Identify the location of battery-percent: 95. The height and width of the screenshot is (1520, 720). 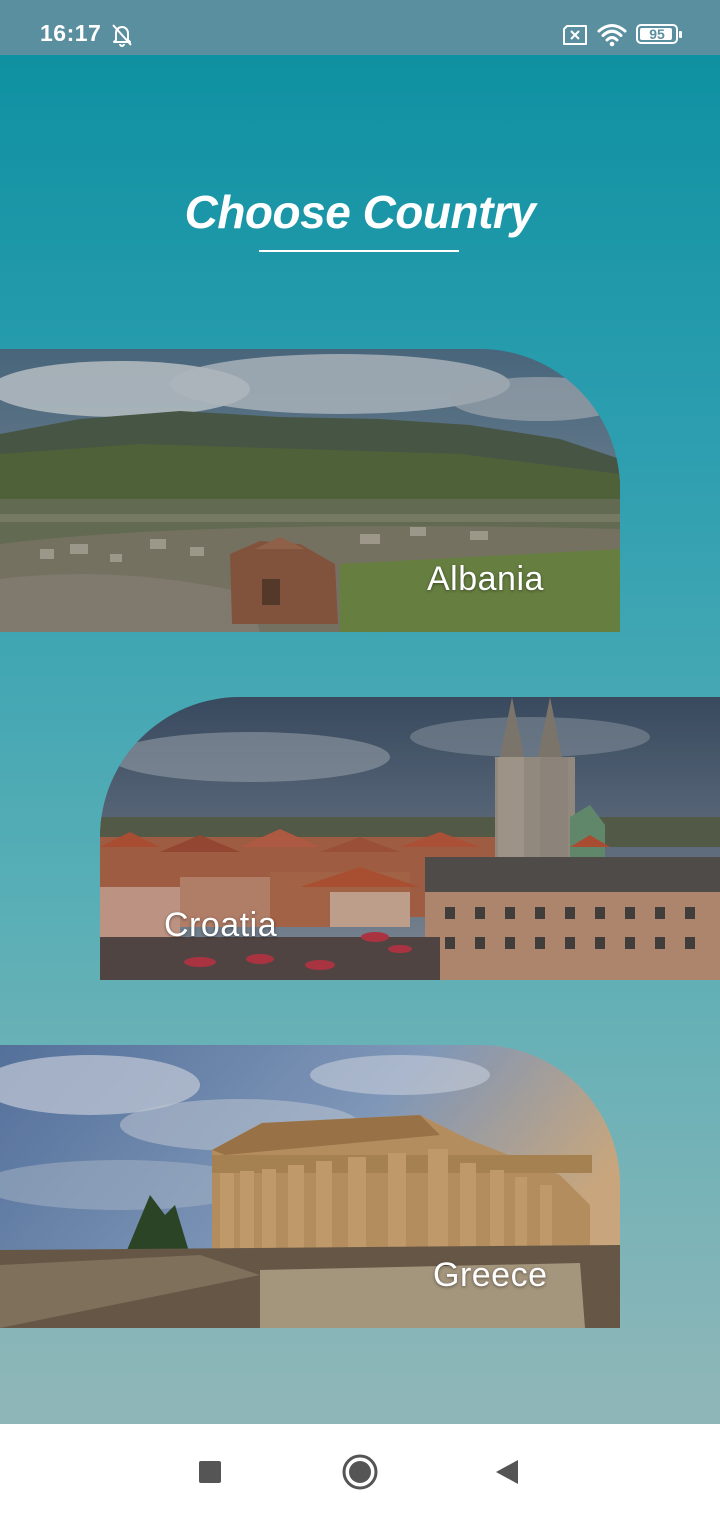
(657, 34).